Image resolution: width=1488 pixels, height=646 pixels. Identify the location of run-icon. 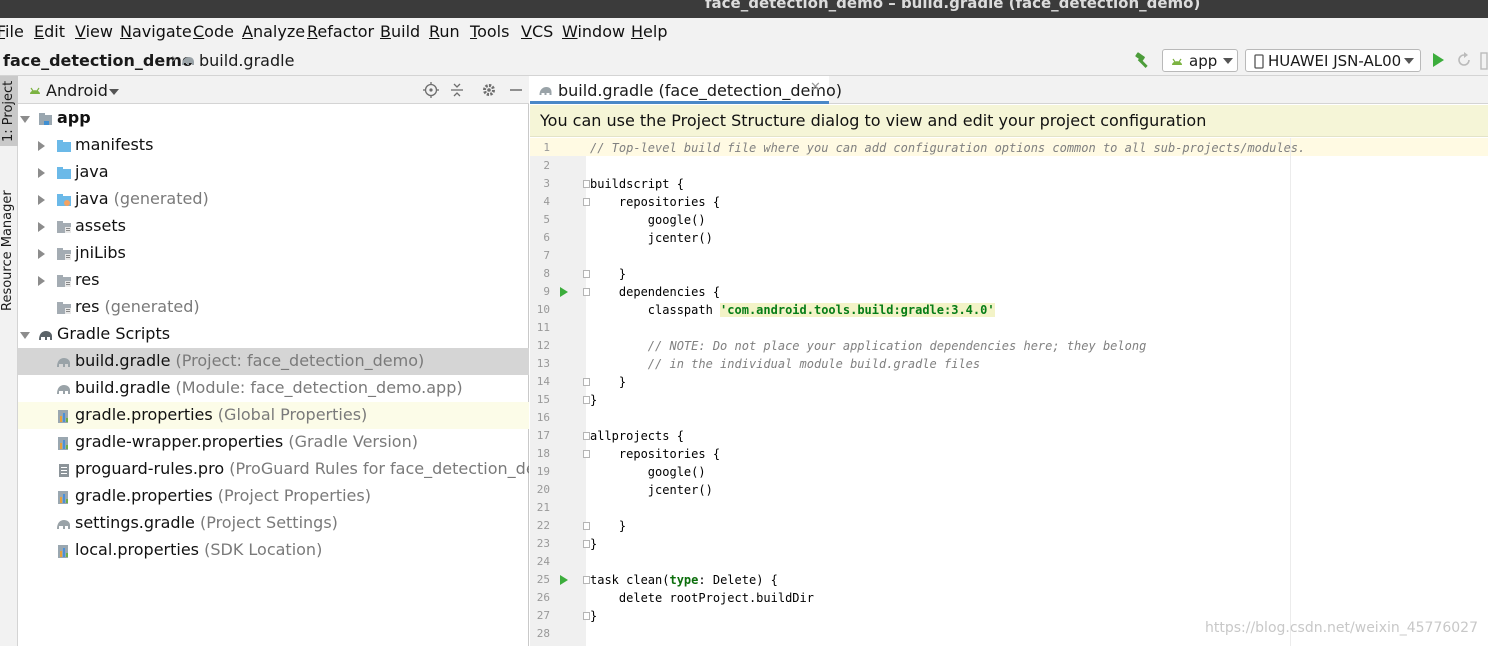
(1438, 60).